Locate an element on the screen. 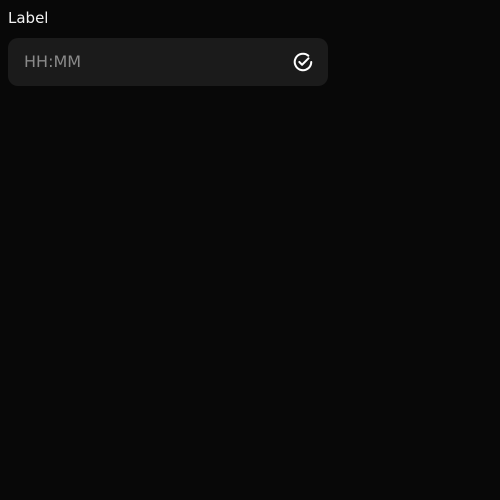 The height and width of the screenshot is (500, 500). check-circle-icon is located at coordinates (303, 62).